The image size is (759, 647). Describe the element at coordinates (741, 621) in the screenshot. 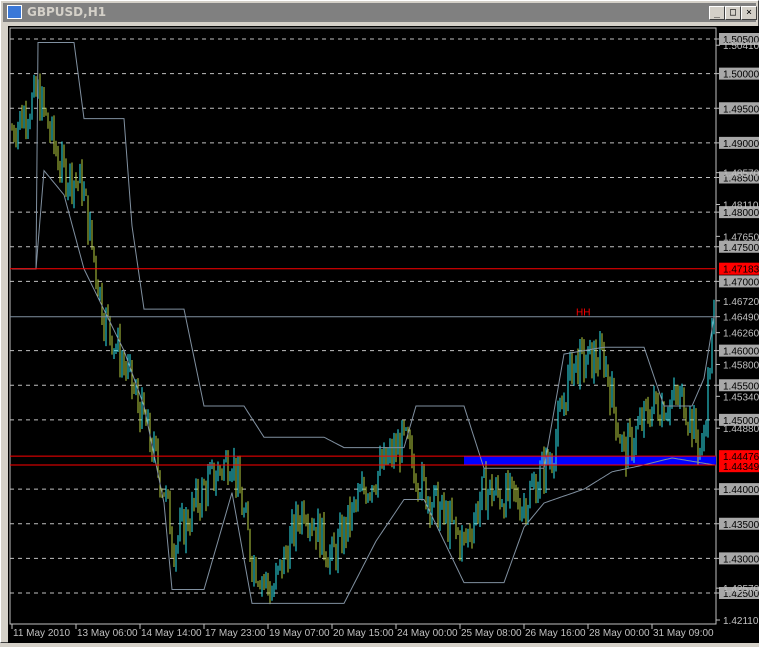

I see `price-axis-label: 1.42110` at that location.